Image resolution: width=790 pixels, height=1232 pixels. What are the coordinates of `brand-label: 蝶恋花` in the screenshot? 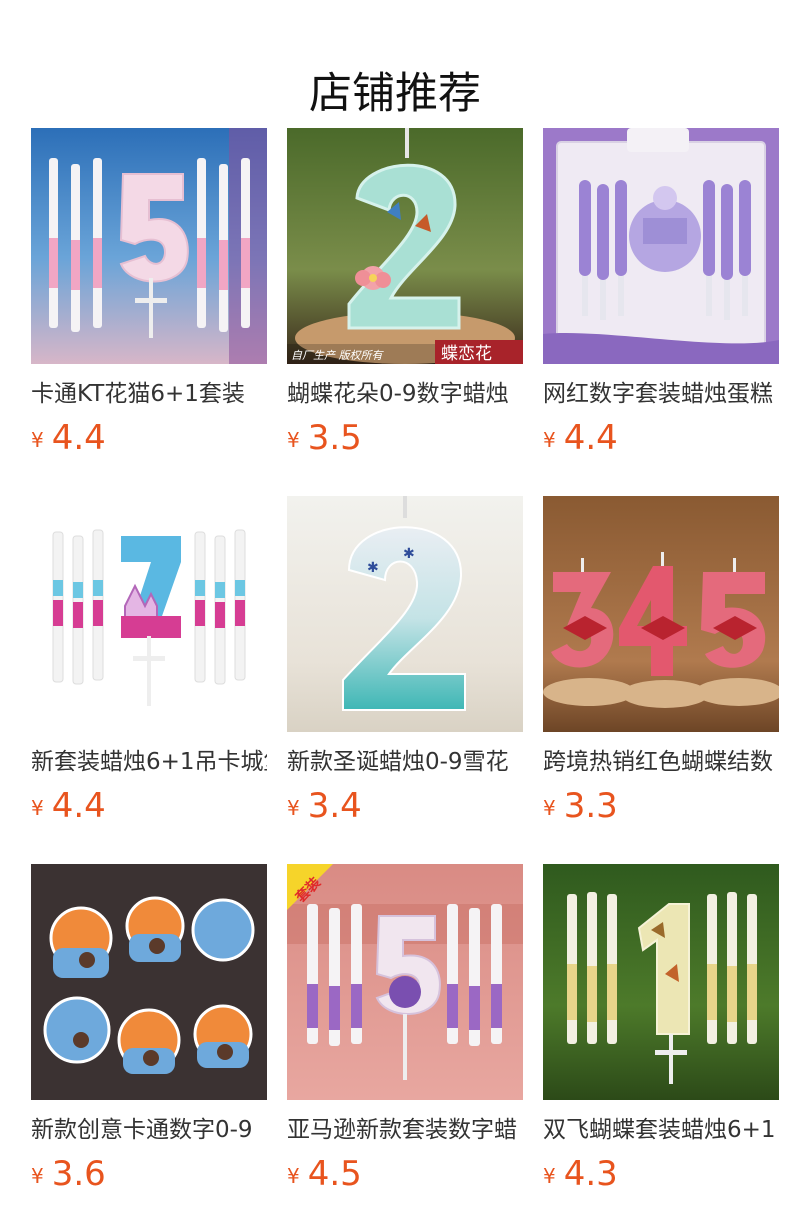 It's located at (466, 353).